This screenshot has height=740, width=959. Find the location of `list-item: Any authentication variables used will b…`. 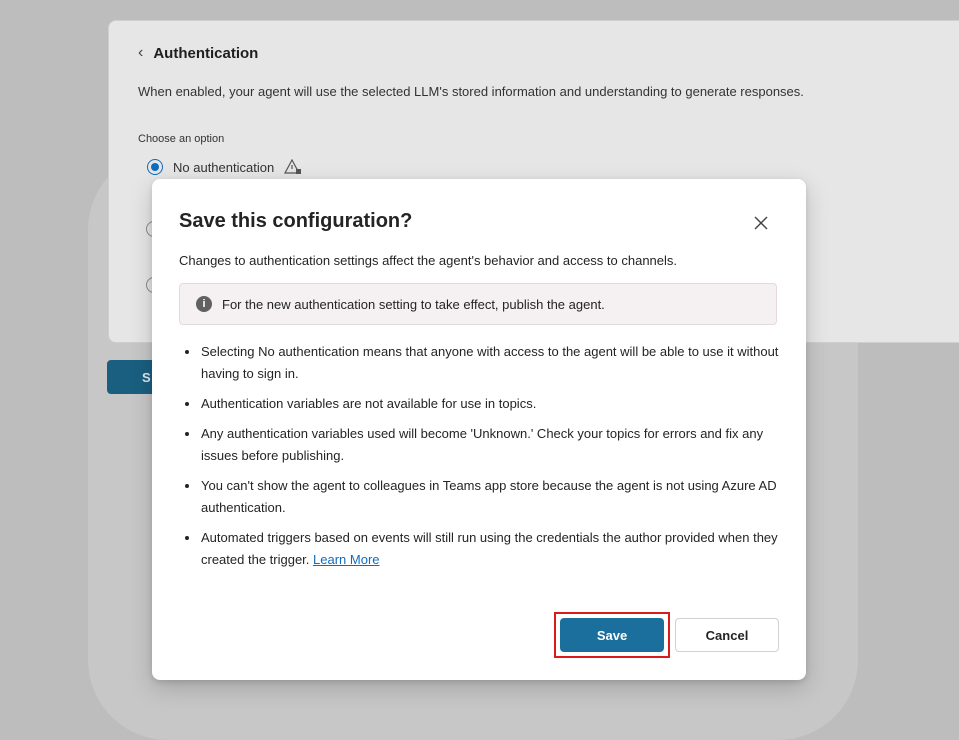

list-item: Any authentication variables used will b… is located at coordinates (479, 445).